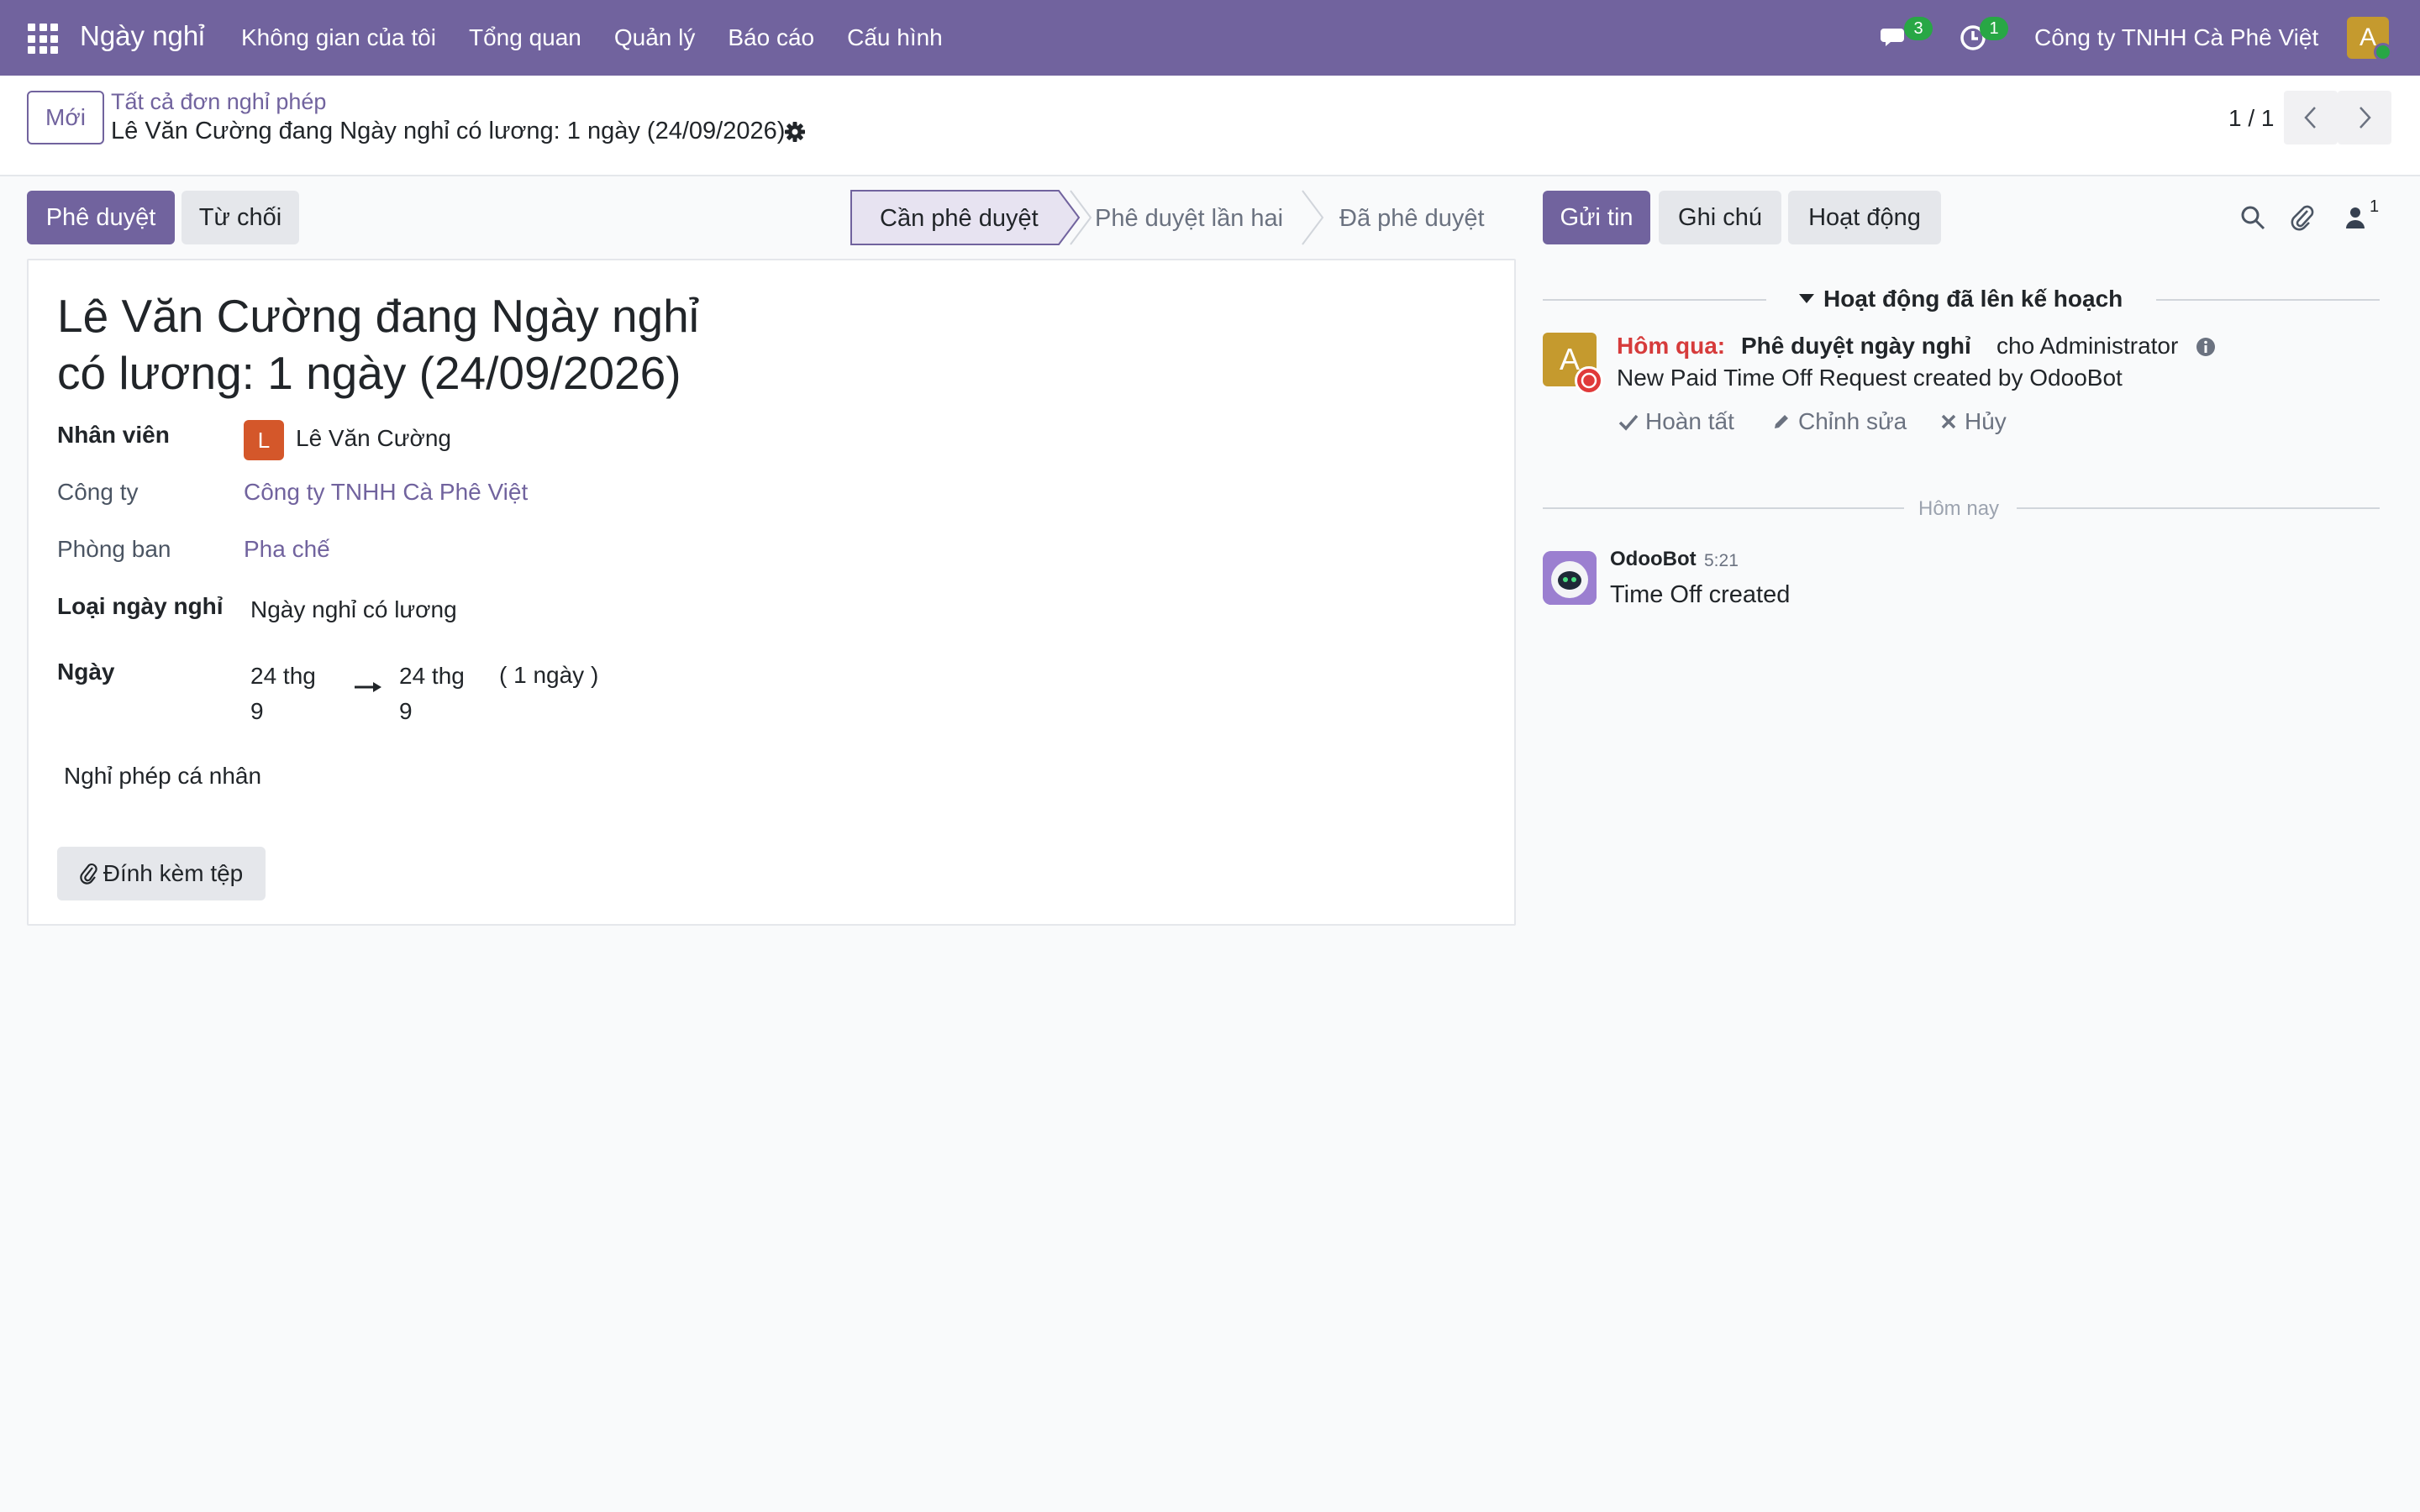 The height and width of the screenshot is (1512, 2420). Describe the element at coordinates (795, 132) in the screenshot. I see `gear-icon` at that location.